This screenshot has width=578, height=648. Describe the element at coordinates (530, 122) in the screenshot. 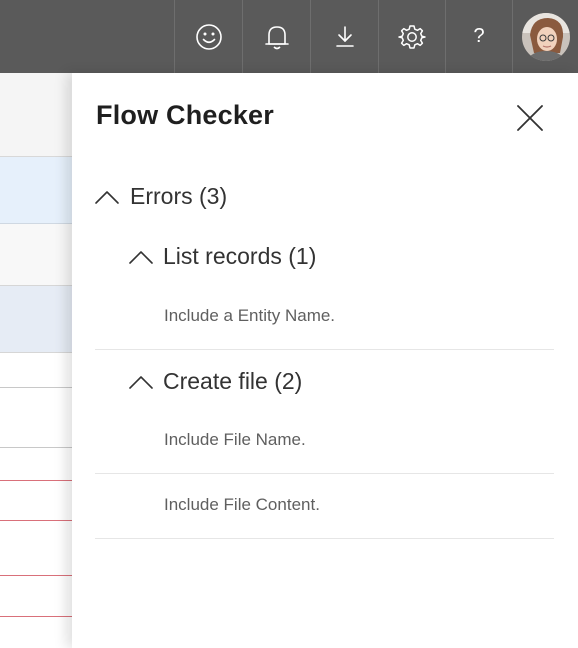

I see `close-icon` at that location.